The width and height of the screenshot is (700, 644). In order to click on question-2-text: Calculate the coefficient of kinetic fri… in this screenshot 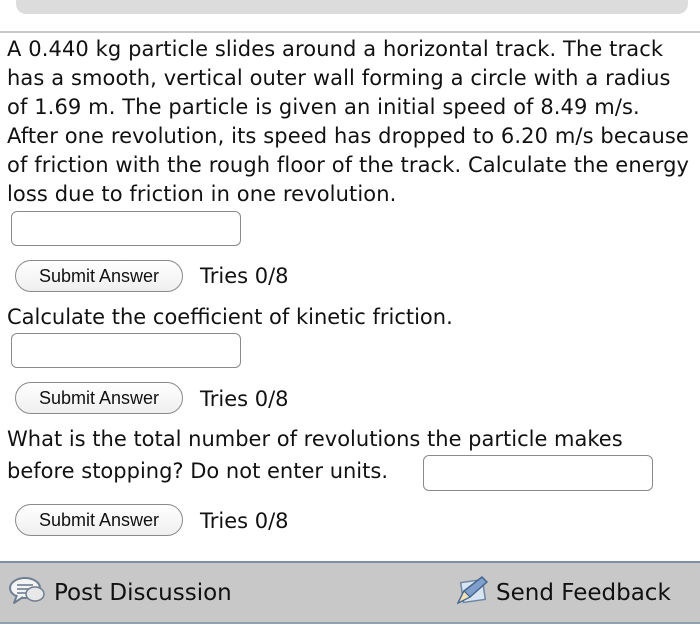, I will do `click(230, 317)`.